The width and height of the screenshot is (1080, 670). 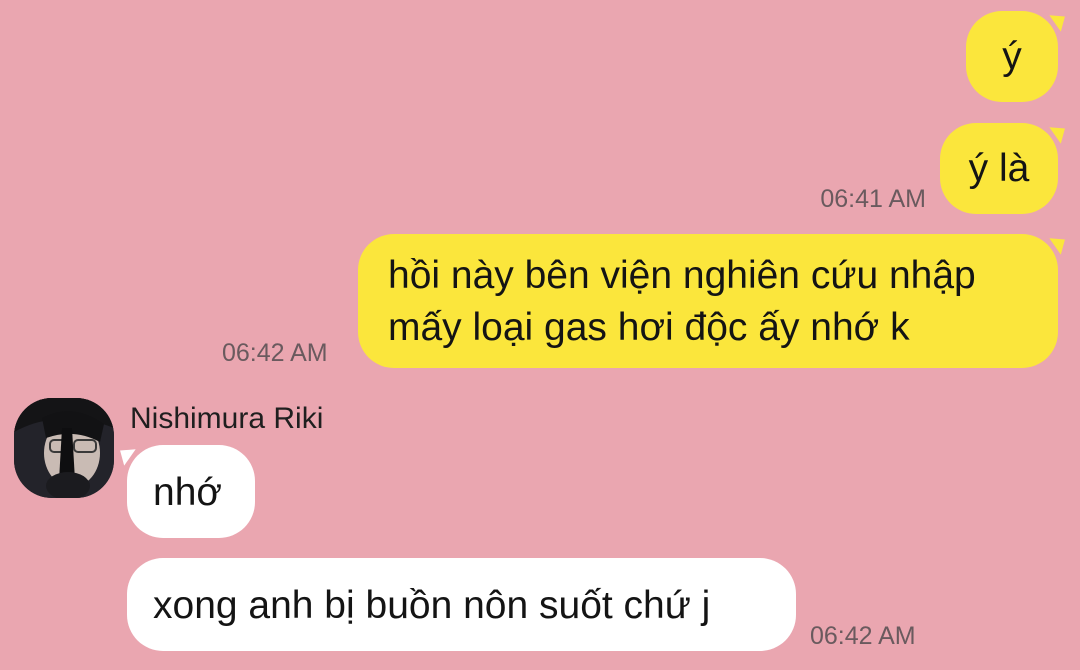 I want to click on contact-avatar, so click(x=64, y=448).